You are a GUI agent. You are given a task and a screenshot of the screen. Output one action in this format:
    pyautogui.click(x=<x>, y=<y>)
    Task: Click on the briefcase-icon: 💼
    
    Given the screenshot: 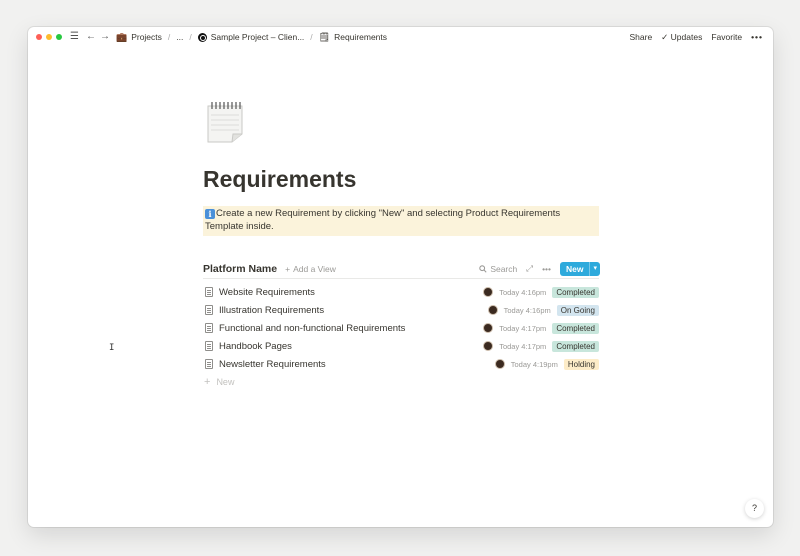 What is the action you would take?
    pyautogui.click(x=121, y=36)
    